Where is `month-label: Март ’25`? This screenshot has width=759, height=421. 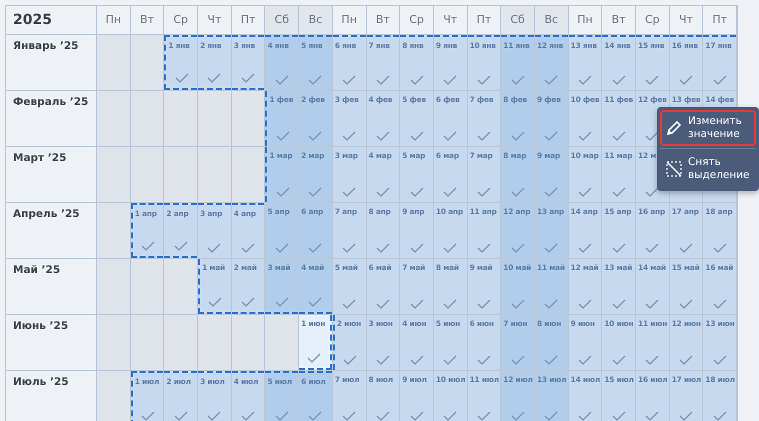
month-label: Март ’25 is located at coordinates (51, 174).